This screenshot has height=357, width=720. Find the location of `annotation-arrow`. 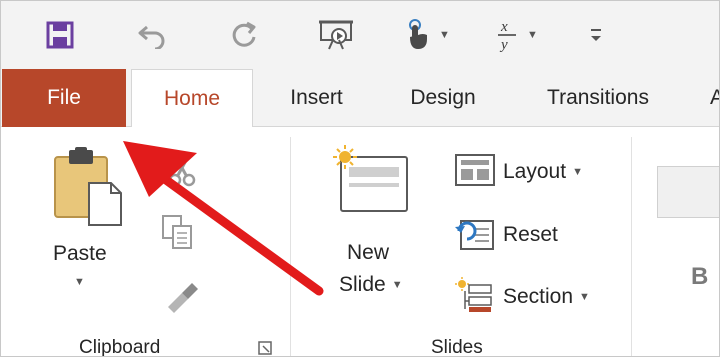

annotation-arrow is located at coordinates (223, 218).